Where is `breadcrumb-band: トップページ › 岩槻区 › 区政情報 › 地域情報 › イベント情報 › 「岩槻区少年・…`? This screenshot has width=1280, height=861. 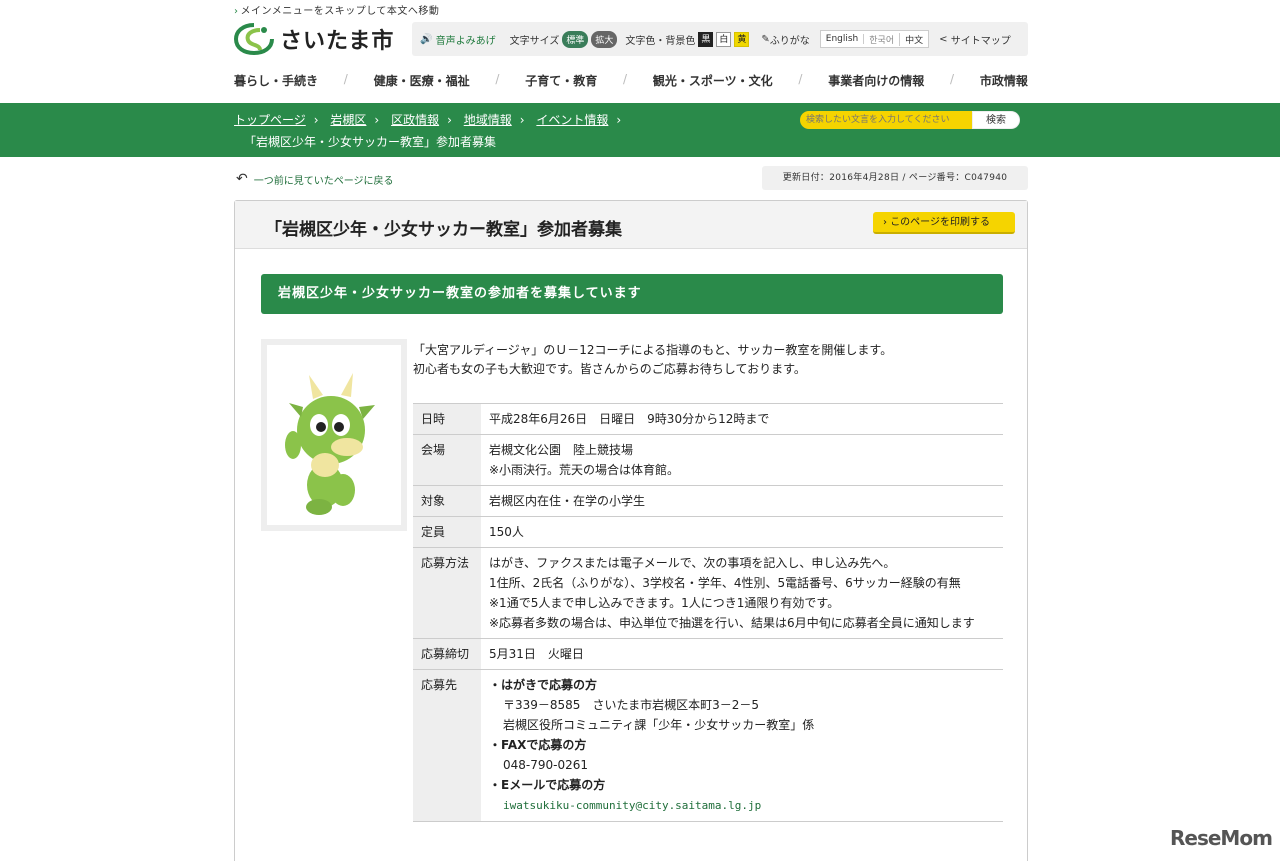 breadcrumb-band: トップページ › 岩槻区 › 区政情報 › 地域情報 › イベント情報 › 「岩槻区少年・… is located at coordinates (640, 130).